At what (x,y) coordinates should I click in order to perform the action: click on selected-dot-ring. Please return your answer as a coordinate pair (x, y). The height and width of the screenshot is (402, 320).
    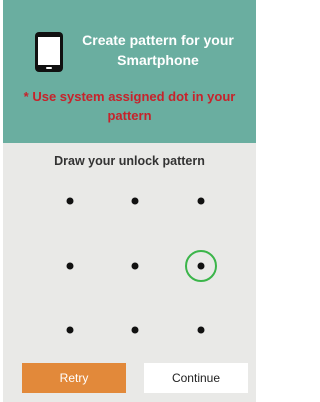
    Looking at the image, I should click on (201, 266).